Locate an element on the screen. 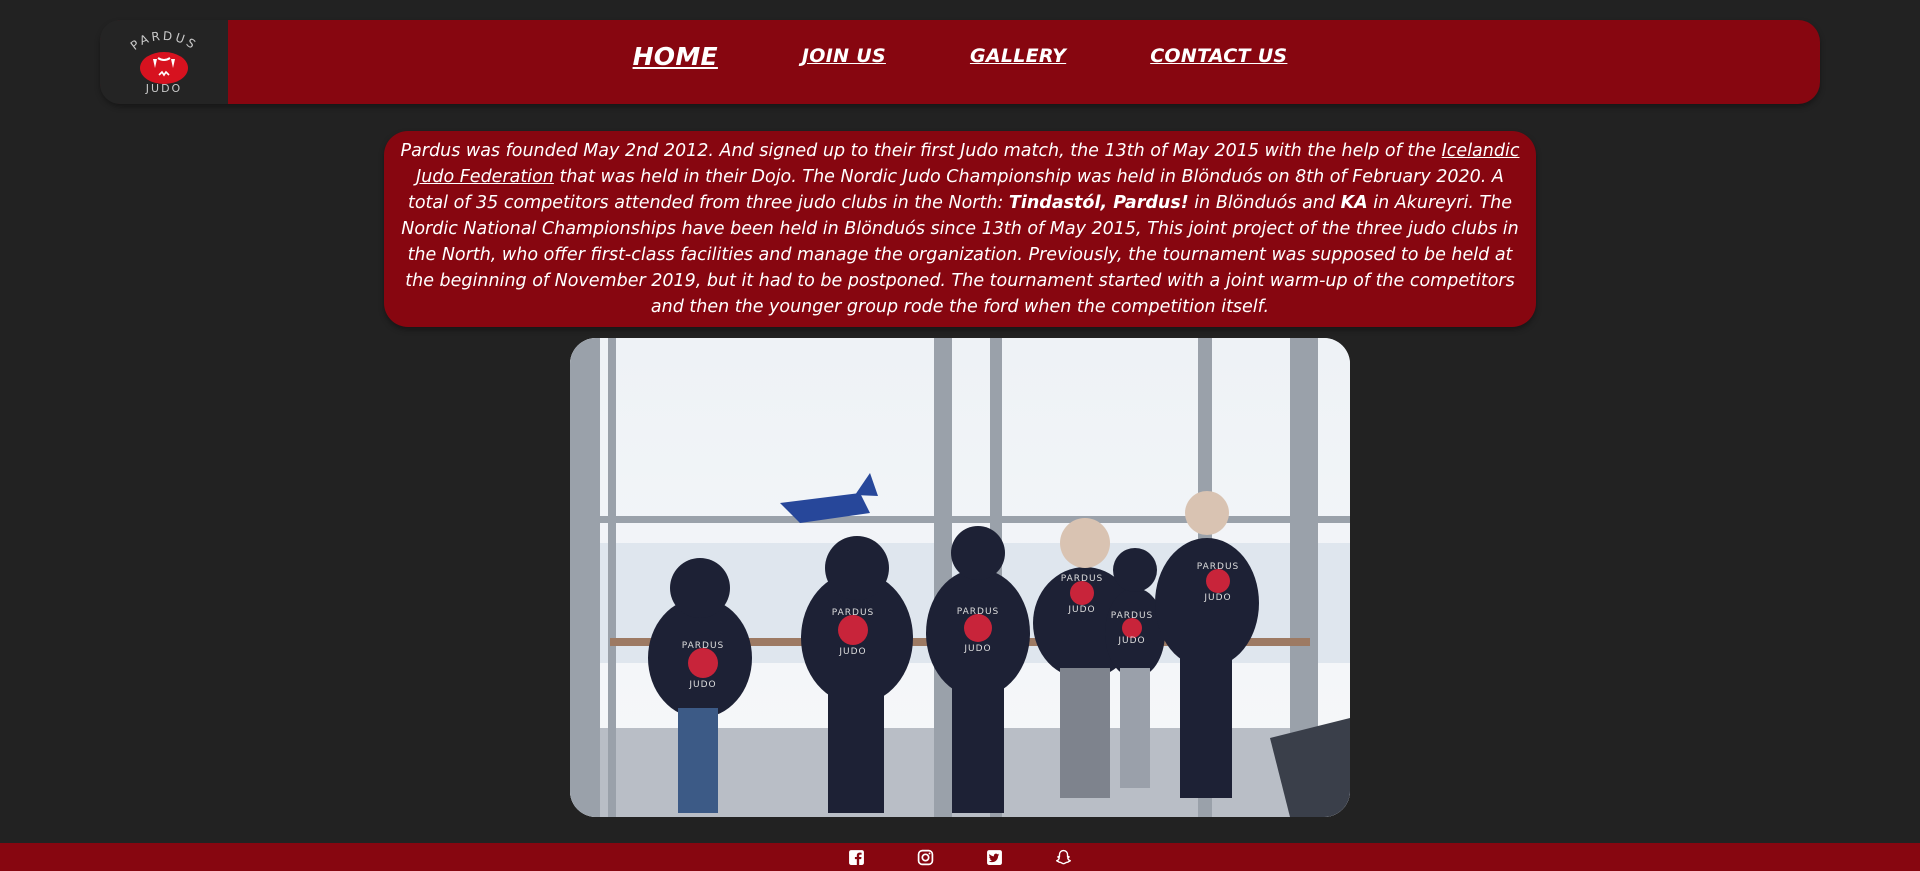 This screenshot has height=871, width=1920. nav-gallery-link: GALLERY is located at coordinates (1018, 56).